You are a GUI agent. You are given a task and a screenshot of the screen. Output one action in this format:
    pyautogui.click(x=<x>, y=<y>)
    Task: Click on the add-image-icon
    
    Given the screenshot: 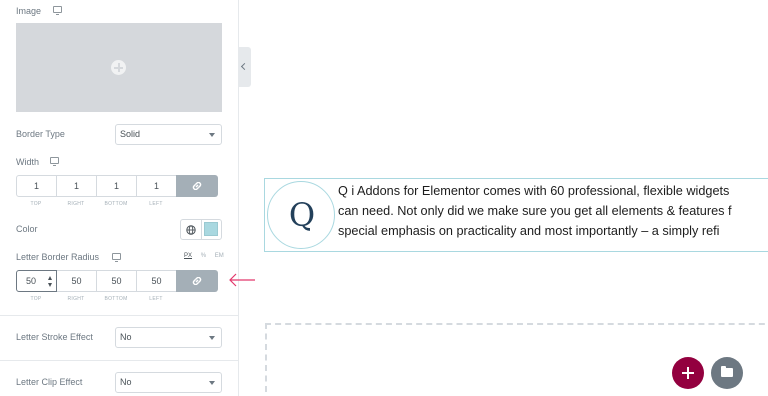 What is the action you would take?
    pyautogui.click(x=118, y=67)
    